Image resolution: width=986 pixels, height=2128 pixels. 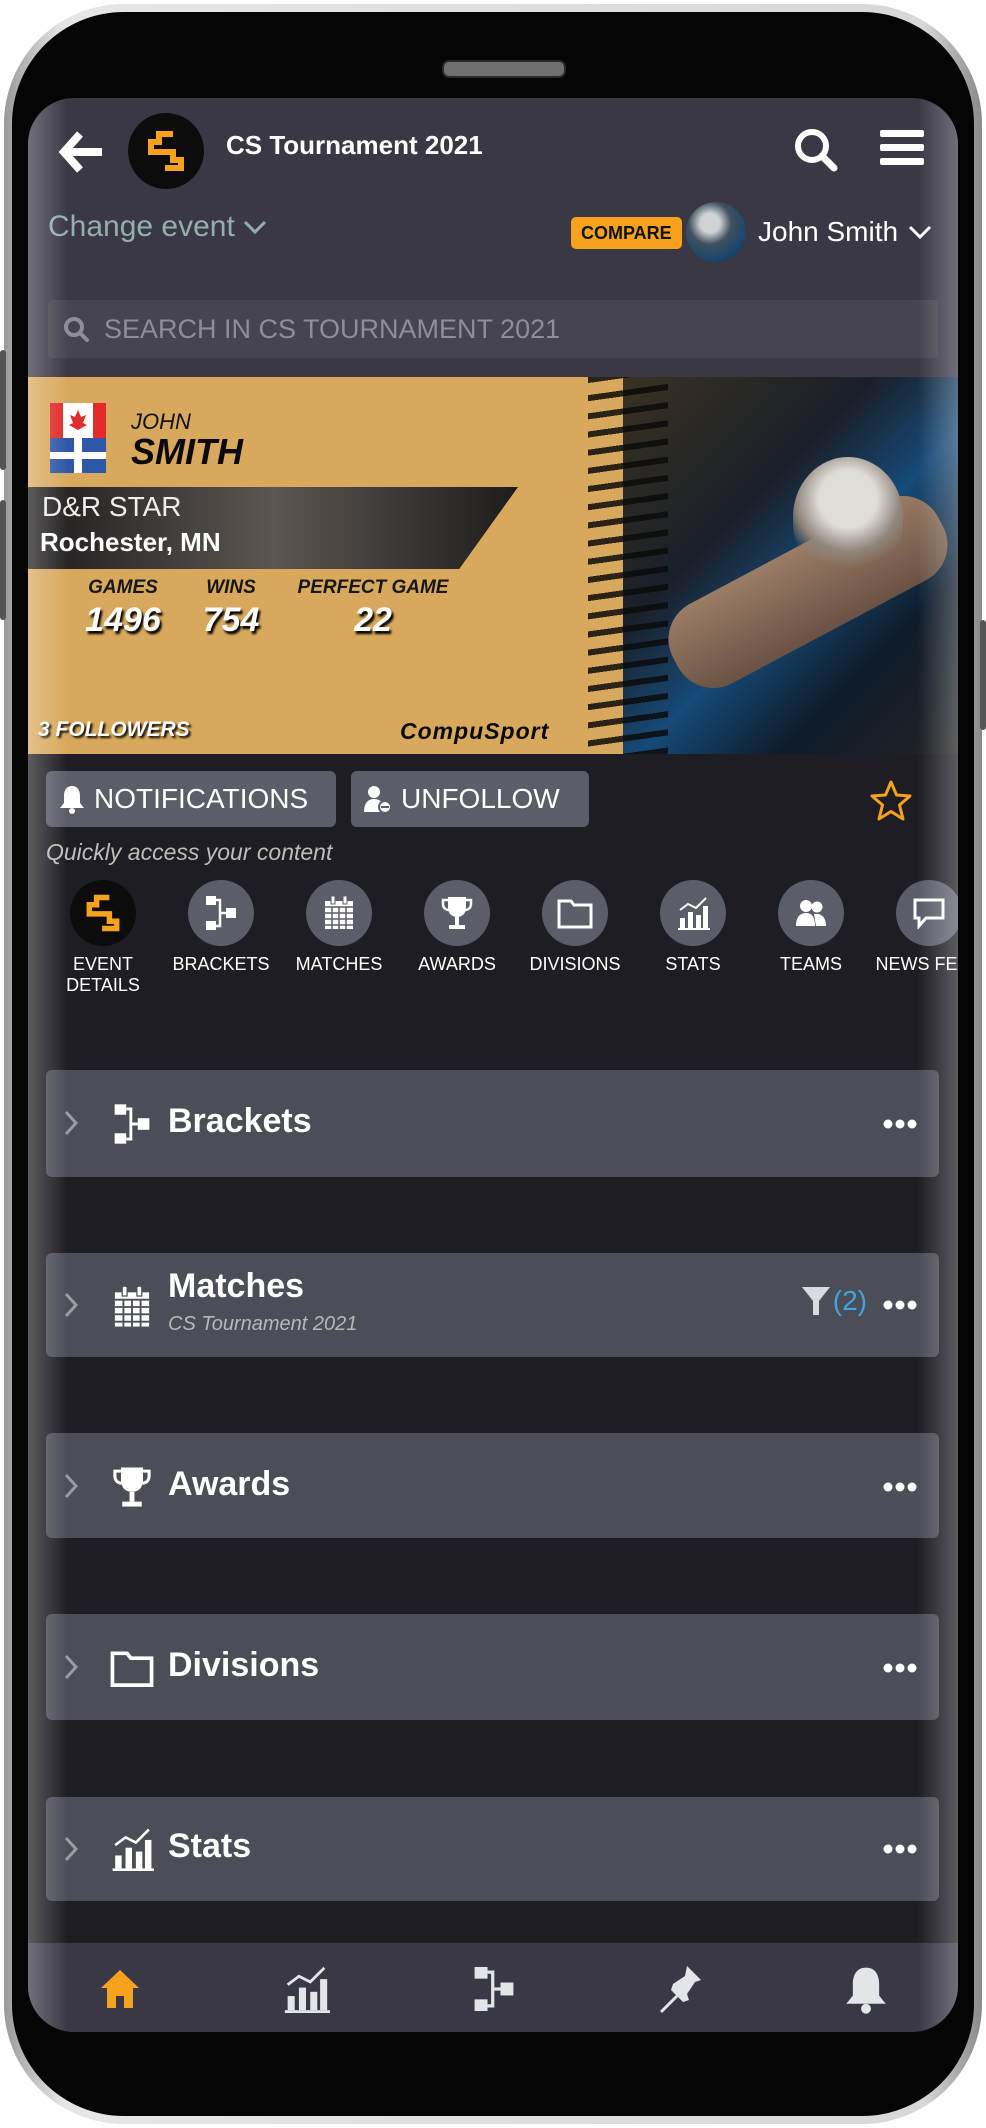 What do you see at coordinates (916, 964) in the screenshot?
I see `quick-access-label: NEWS FEED` at bounding box center [916, 964].